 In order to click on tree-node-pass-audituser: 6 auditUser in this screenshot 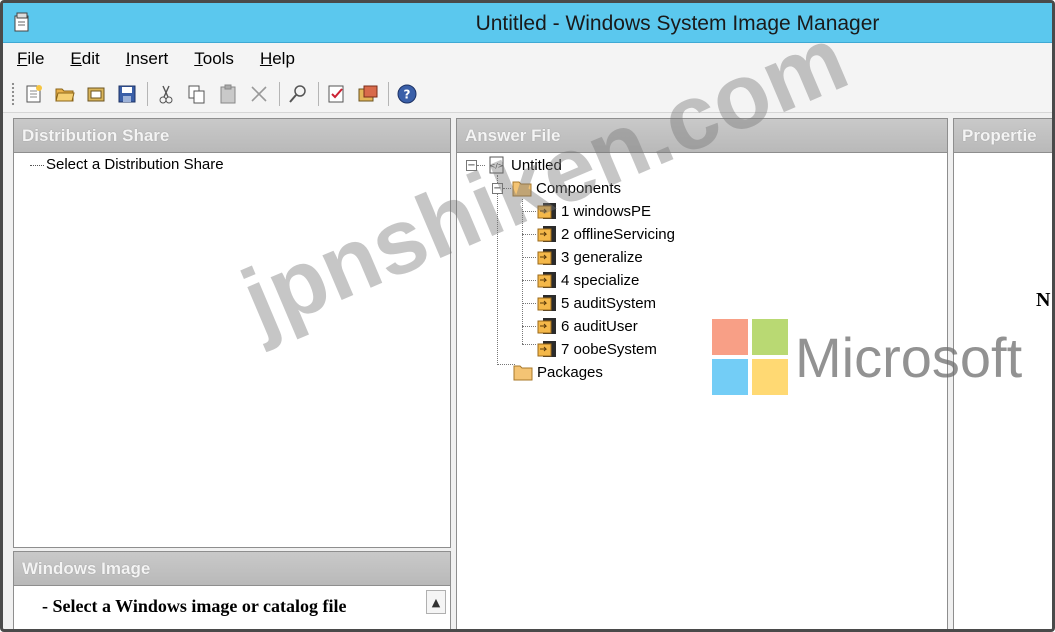, I will do `click(587, 326)`.